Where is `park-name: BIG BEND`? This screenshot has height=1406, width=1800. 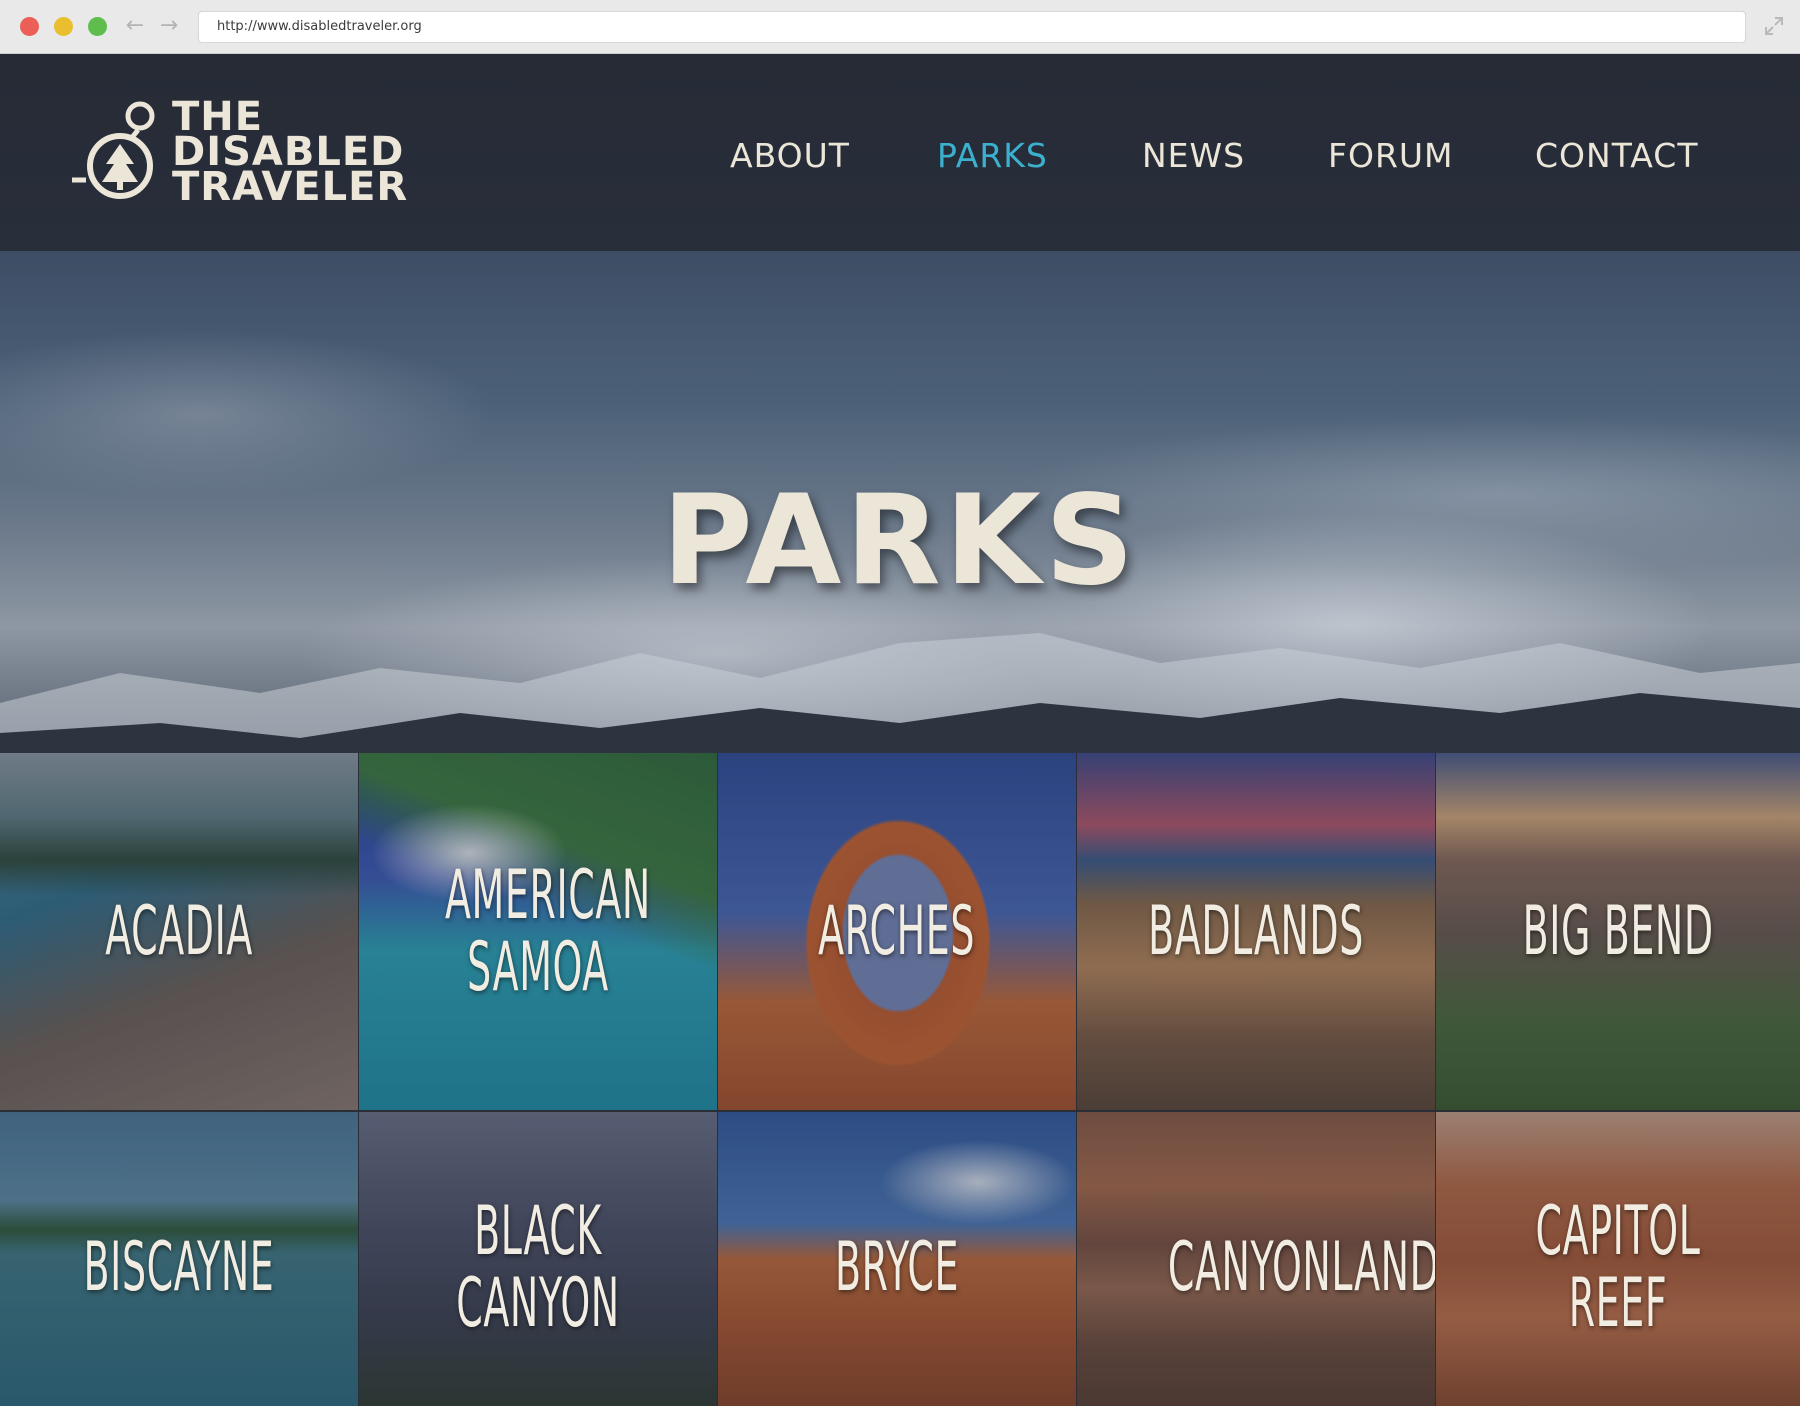 park-name: BIG BEND is located at coordinates (1618, 931).